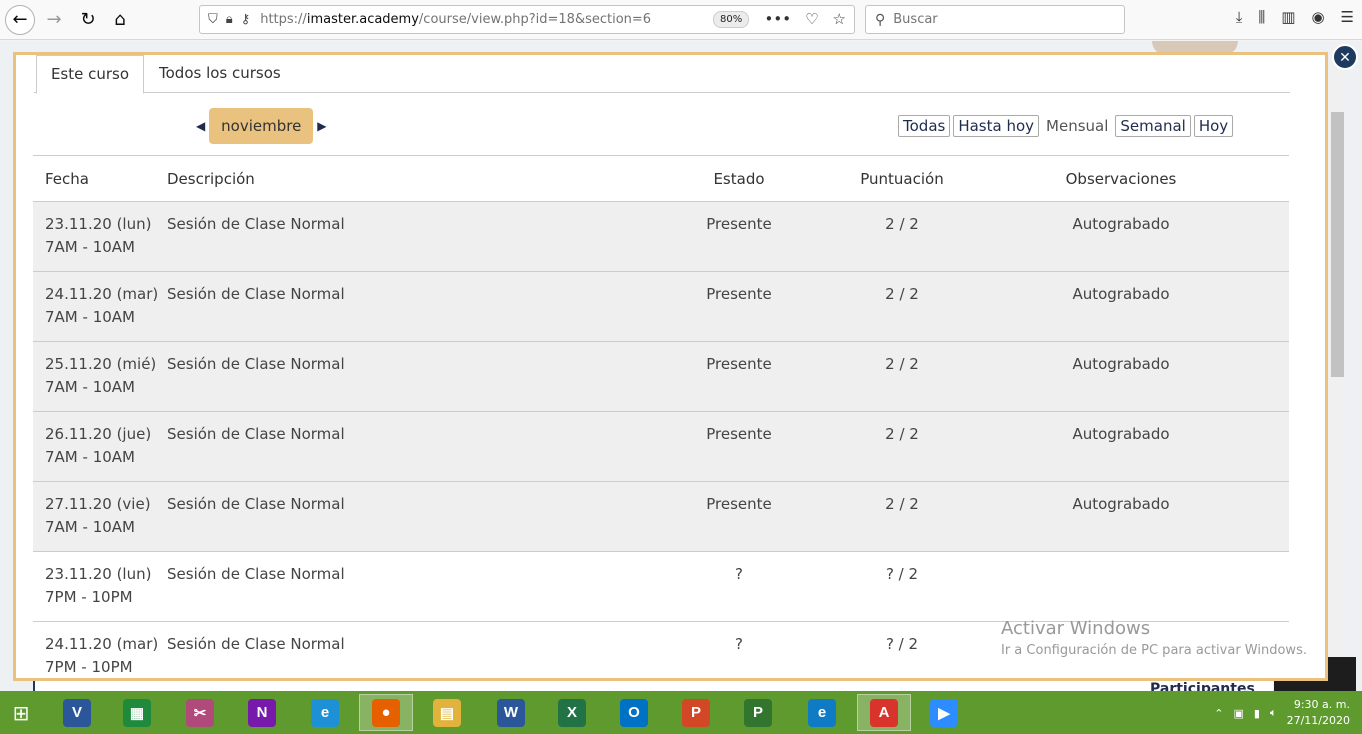  What do you see at coordinates (731, 19) in the screenshot?
I see `zoom-level-badge: 80%` at bounding box center [731, 19].